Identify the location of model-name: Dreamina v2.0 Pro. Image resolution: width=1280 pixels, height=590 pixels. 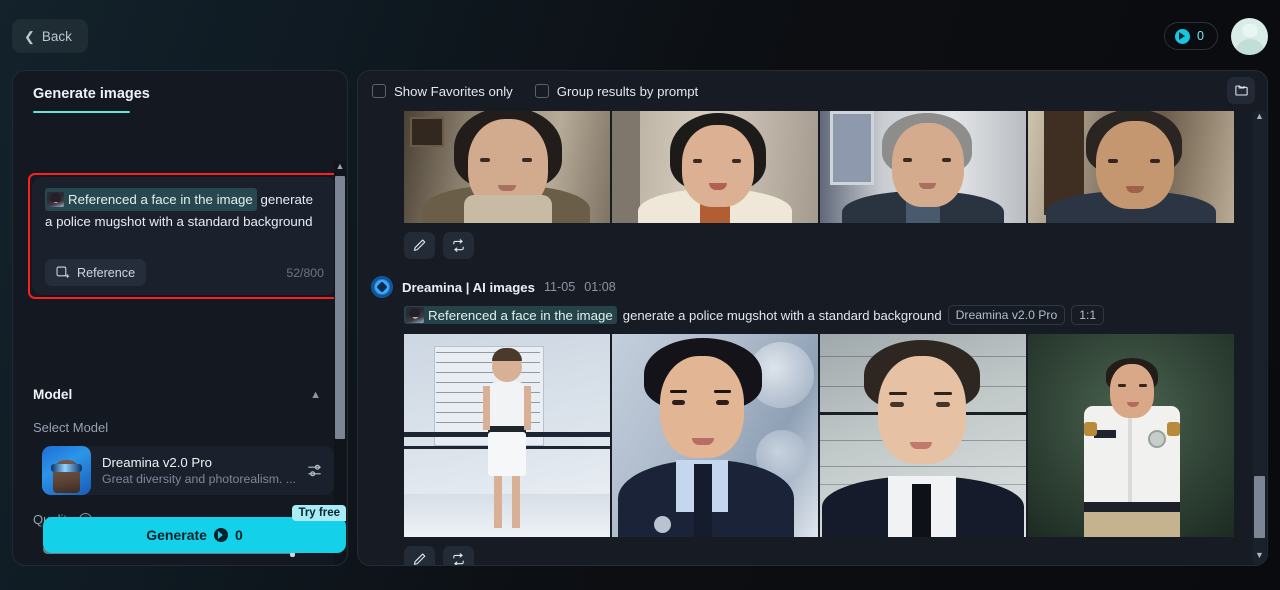
(157, 462).